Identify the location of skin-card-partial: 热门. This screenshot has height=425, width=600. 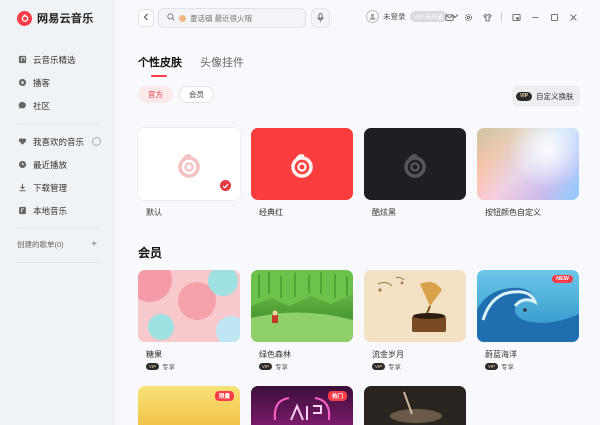
(302, 405).